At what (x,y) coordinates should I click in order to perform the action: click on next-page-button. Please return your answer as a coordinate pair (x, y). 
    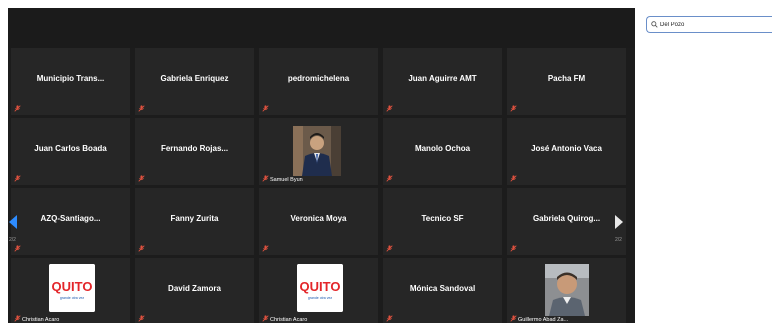
    Looking at the image, I should click on (619, 224).